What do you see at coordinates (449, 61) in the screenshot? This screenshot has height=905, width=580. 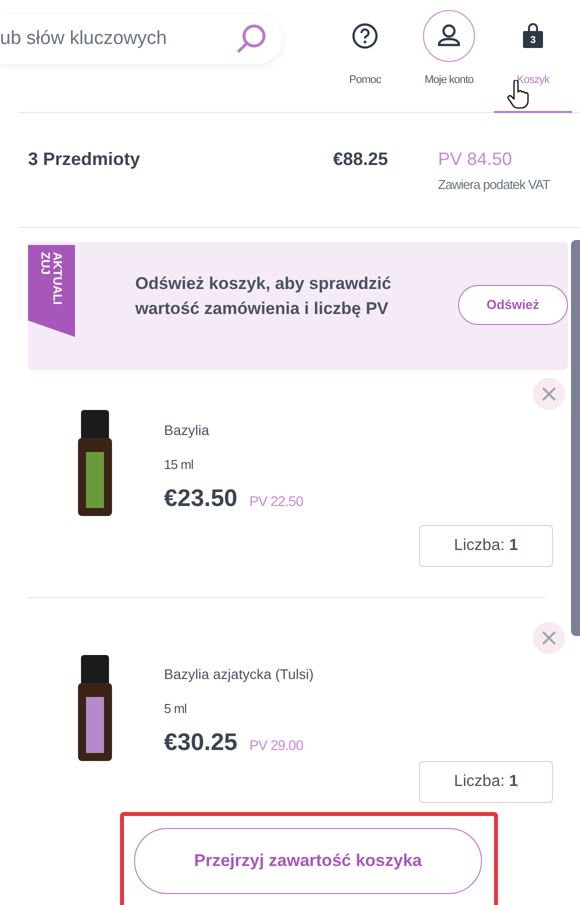 I see `nav-account-link: Moje konto` at bounding box center [449, 61].